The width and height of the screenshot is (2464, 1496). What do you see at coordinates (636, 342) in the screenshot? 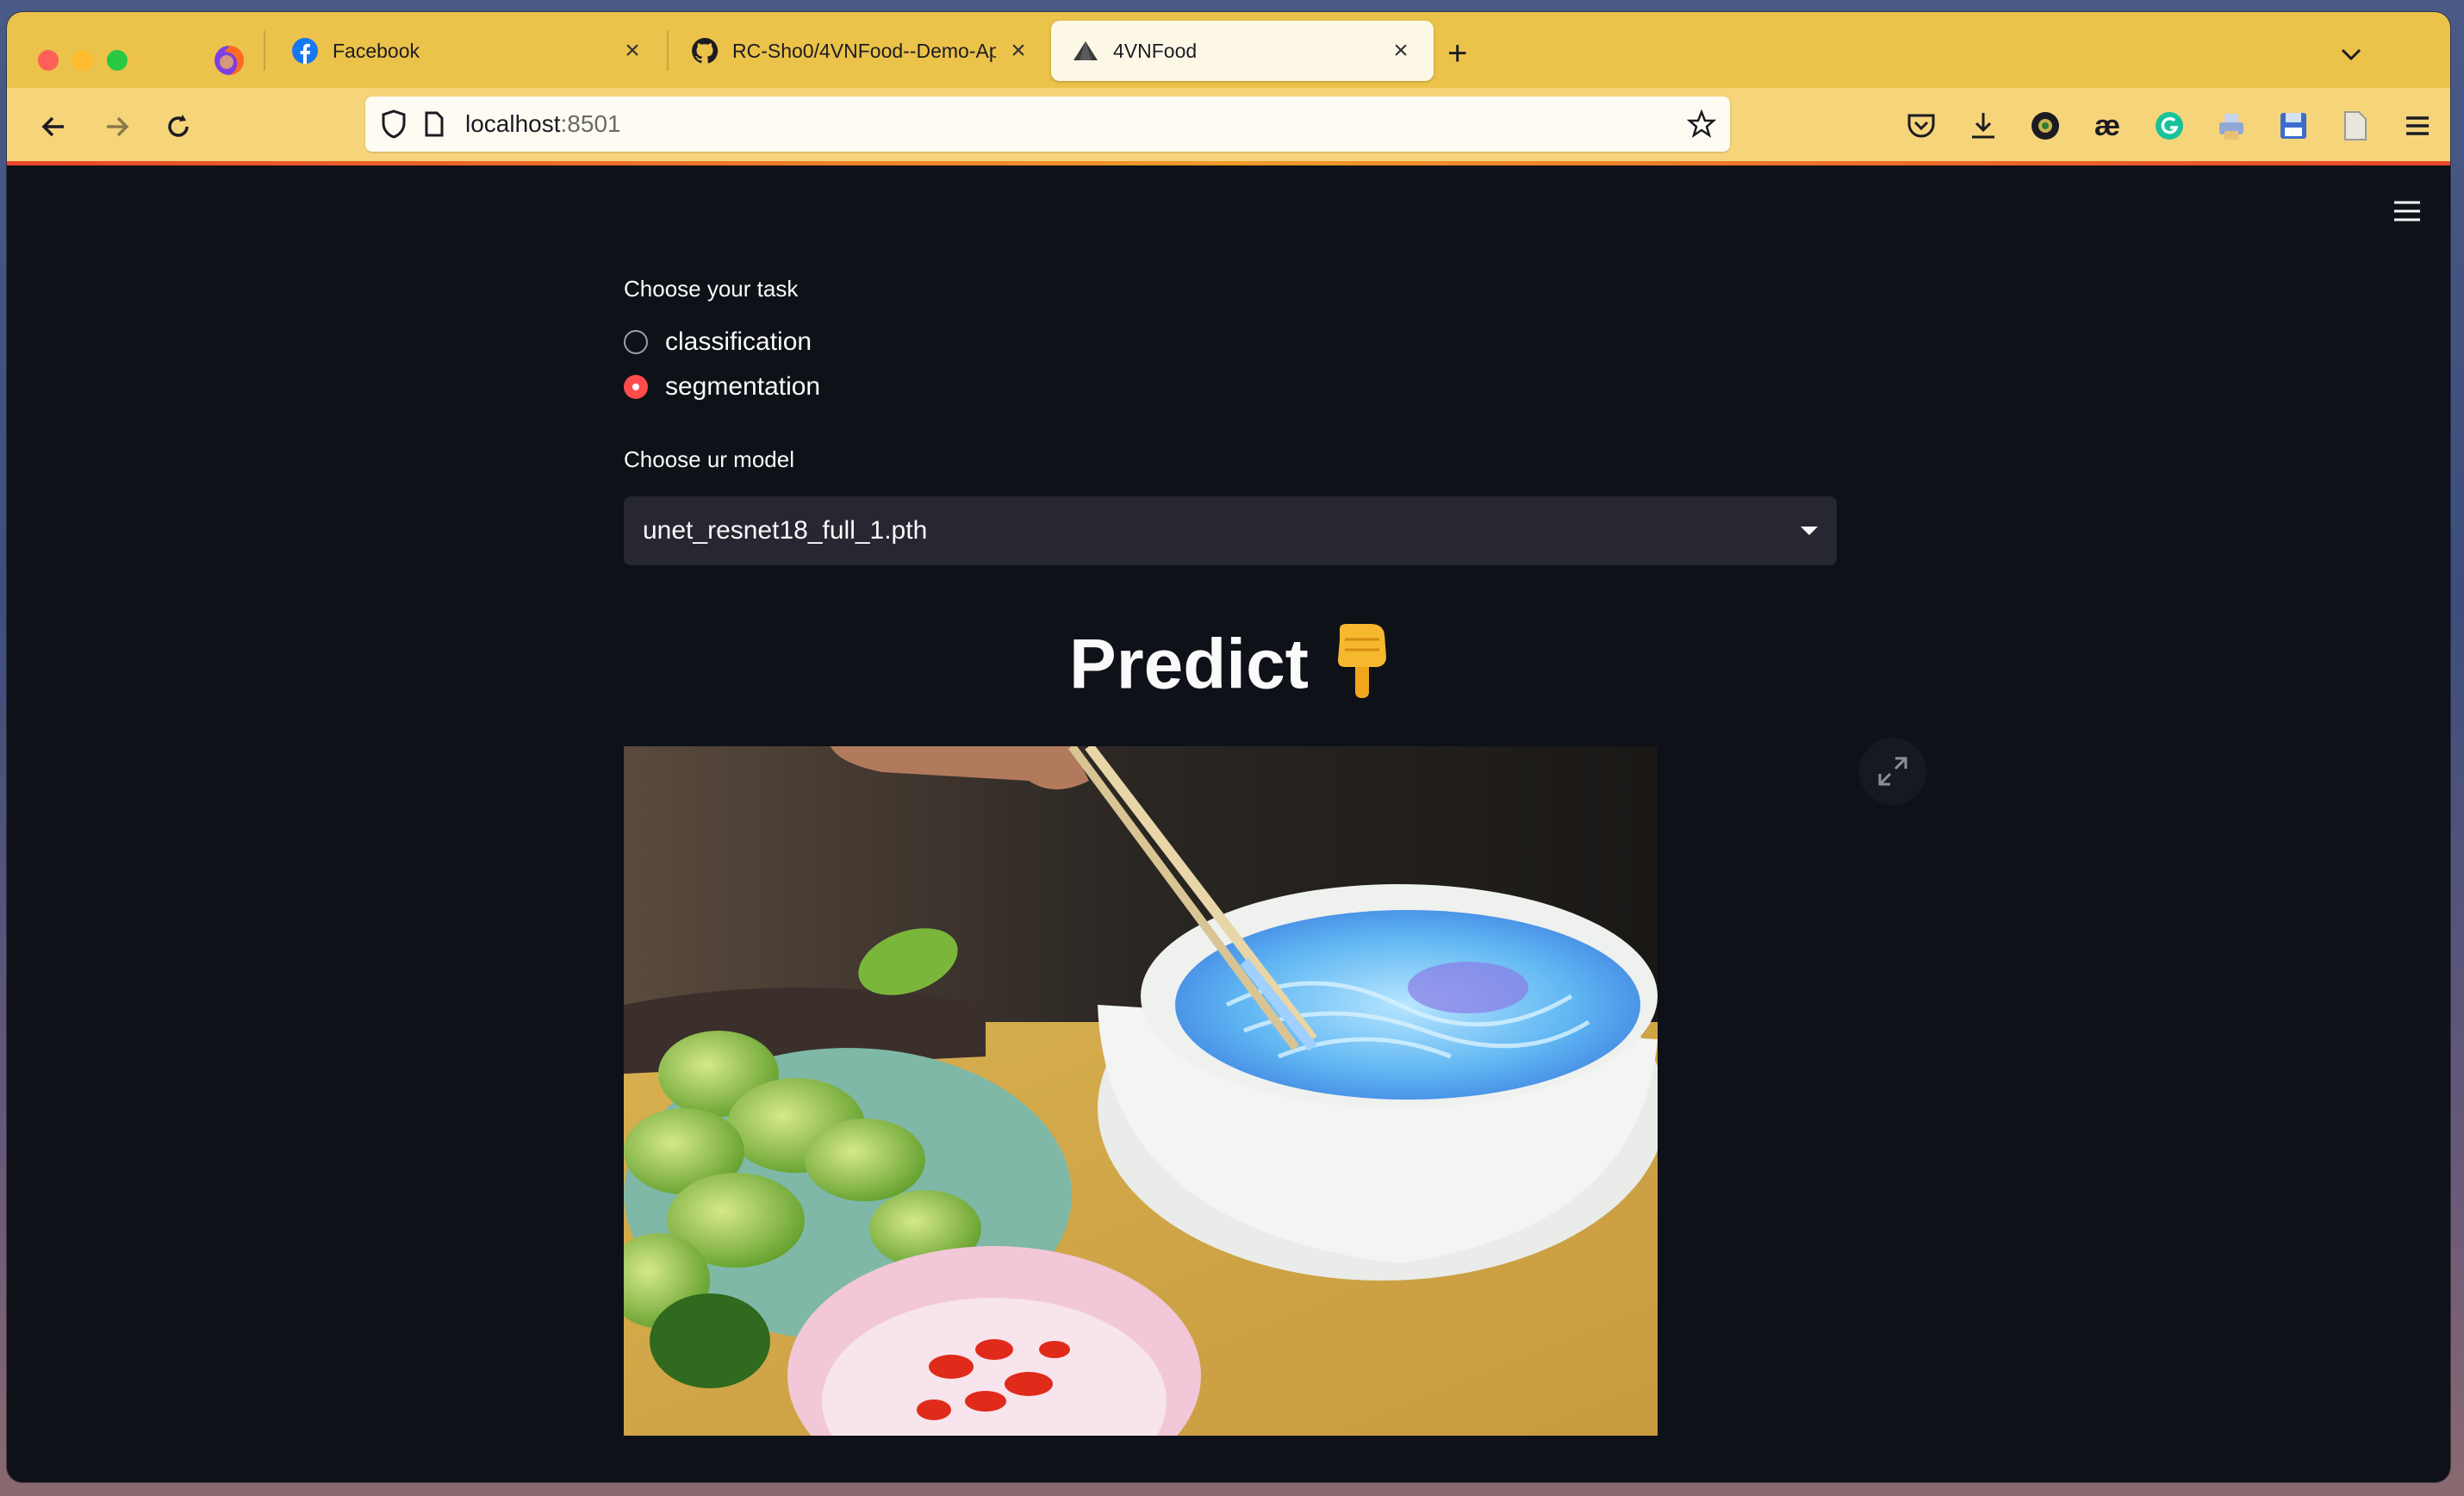
I see `radio-button` at bounding box center [636, 342].